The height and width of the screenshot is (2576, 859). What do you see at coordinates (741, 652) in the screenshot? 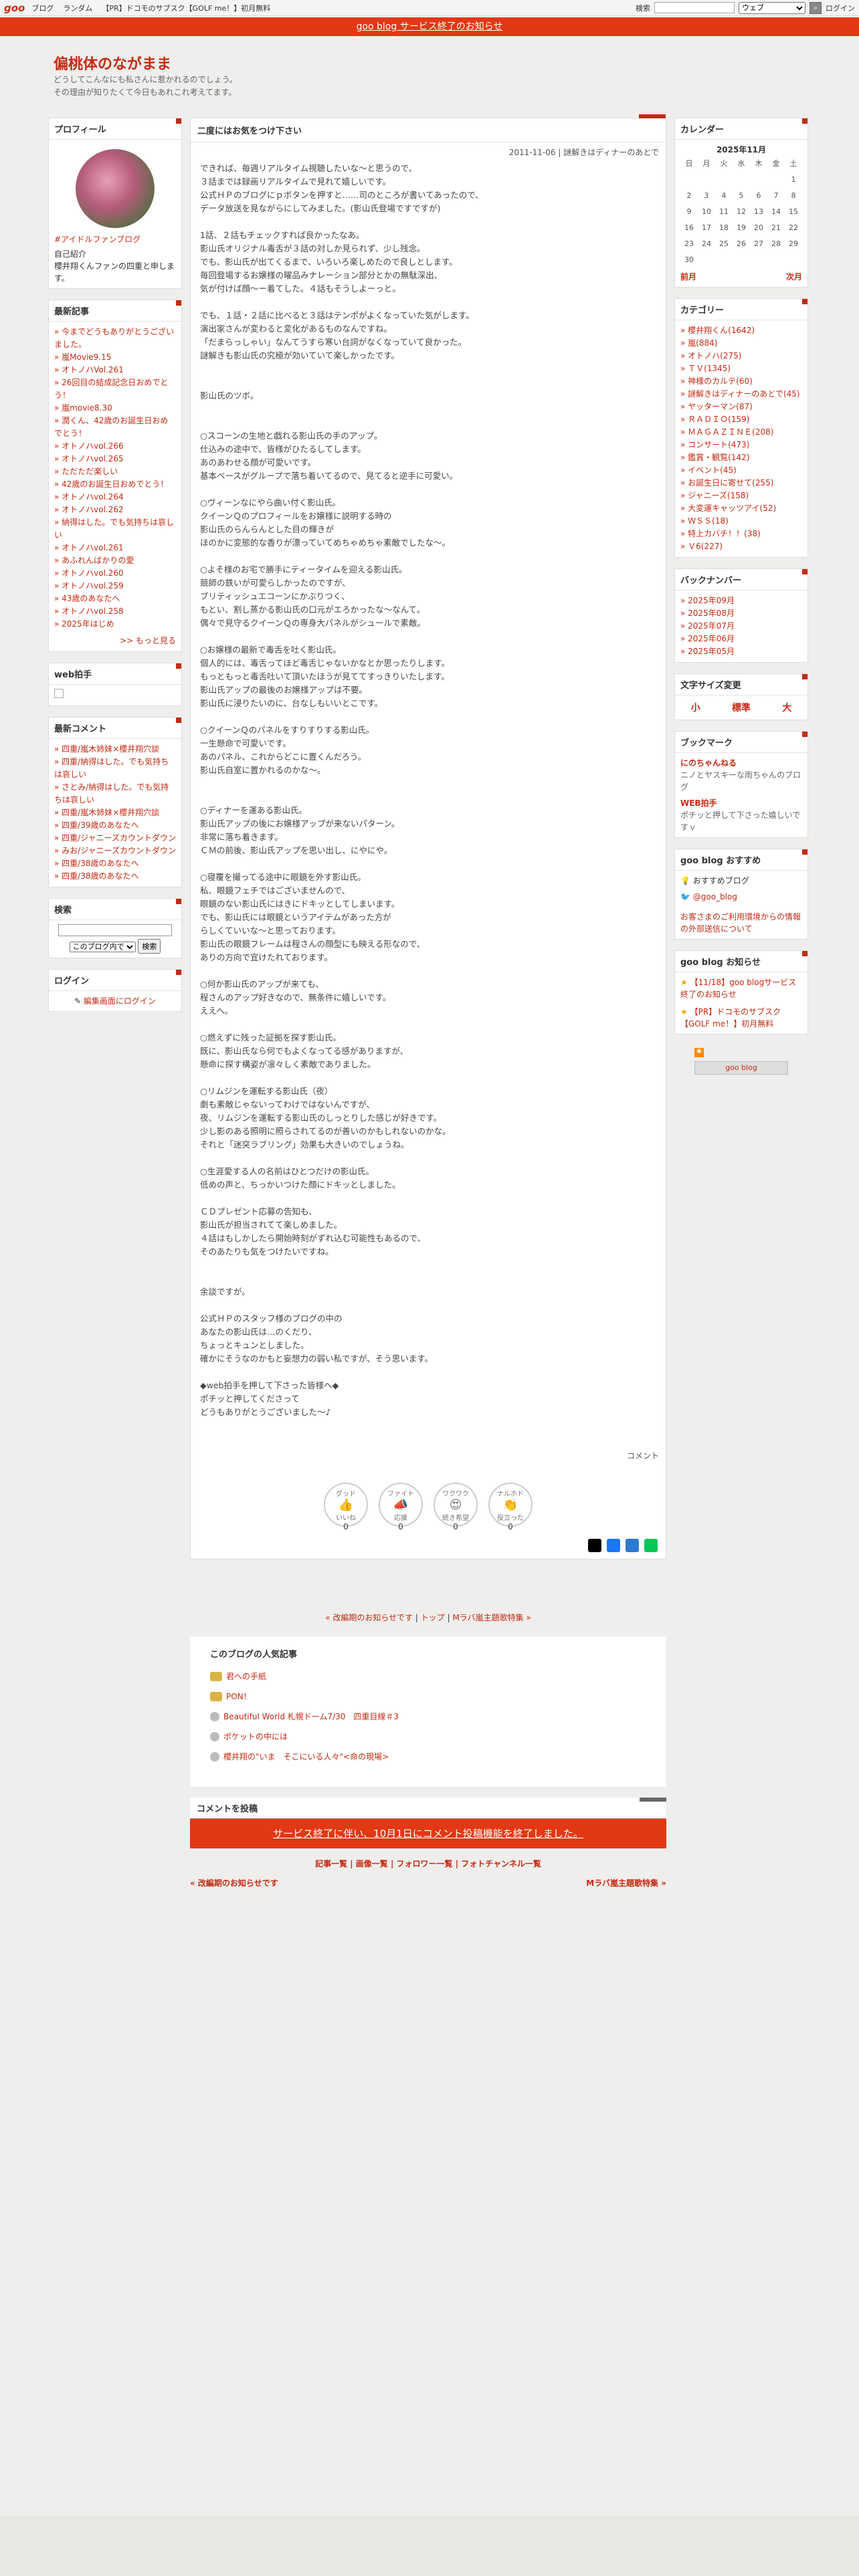
I see `backnumber-item: 2025年05月` at bounding box center [741, 652].